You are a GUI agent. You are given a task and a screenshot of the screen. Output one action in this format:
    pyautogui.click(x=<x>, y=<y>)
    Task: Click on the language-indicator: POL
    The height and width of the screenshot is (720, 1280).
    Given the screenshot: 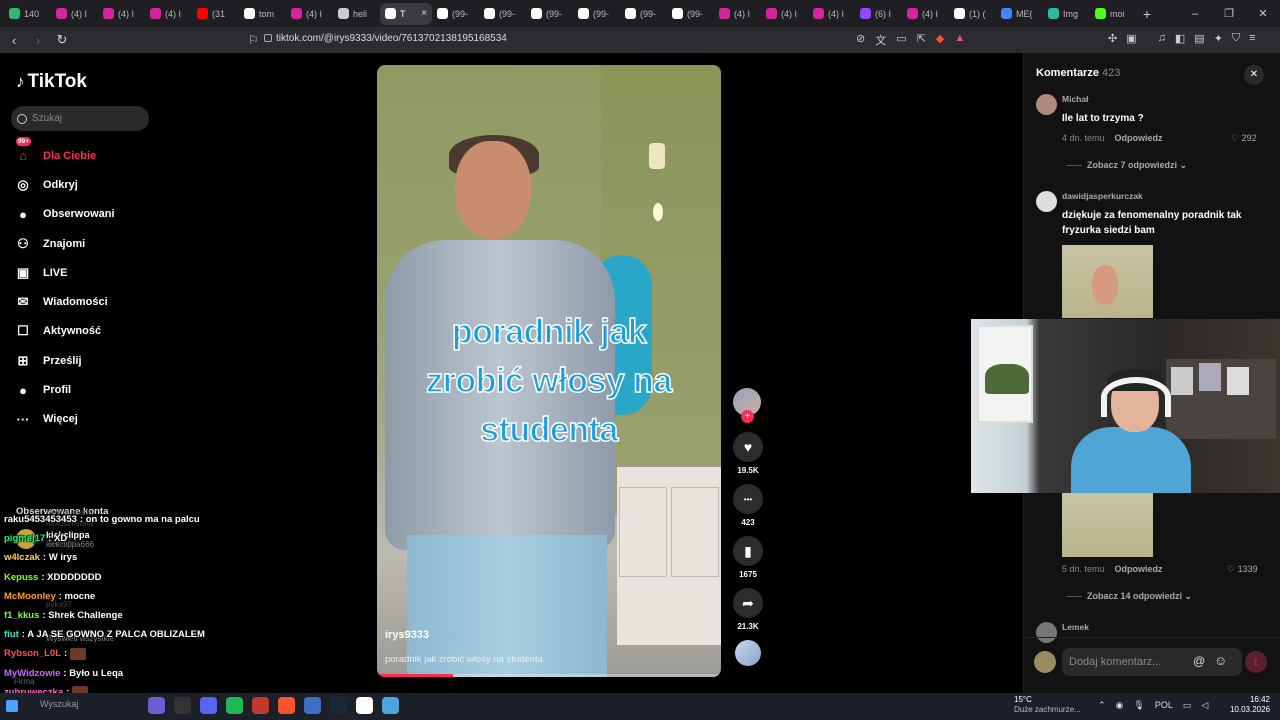 What is the action you would take?
    pyautogui.click(x=1164, y=705)
    